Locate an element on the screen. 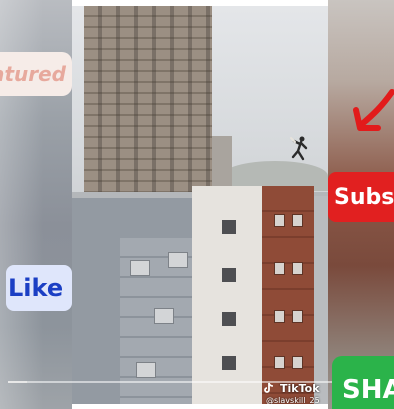 The height and width of the screenshot is (409, 394). featured-badge: atured is located at coordinates (36, 74).